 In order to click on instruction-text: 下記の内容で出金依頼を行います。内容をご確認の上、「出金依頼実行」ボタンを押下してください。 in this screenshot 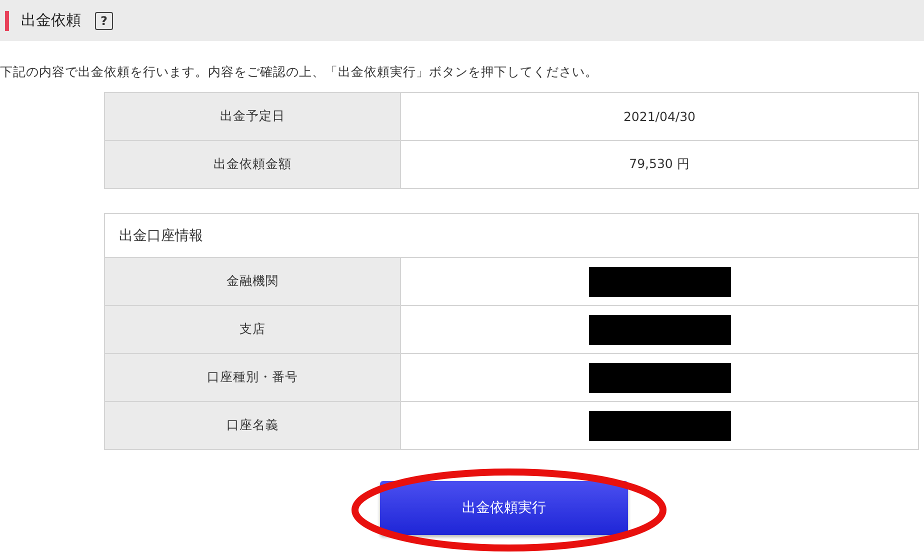, I will do `click(299, 72)`.